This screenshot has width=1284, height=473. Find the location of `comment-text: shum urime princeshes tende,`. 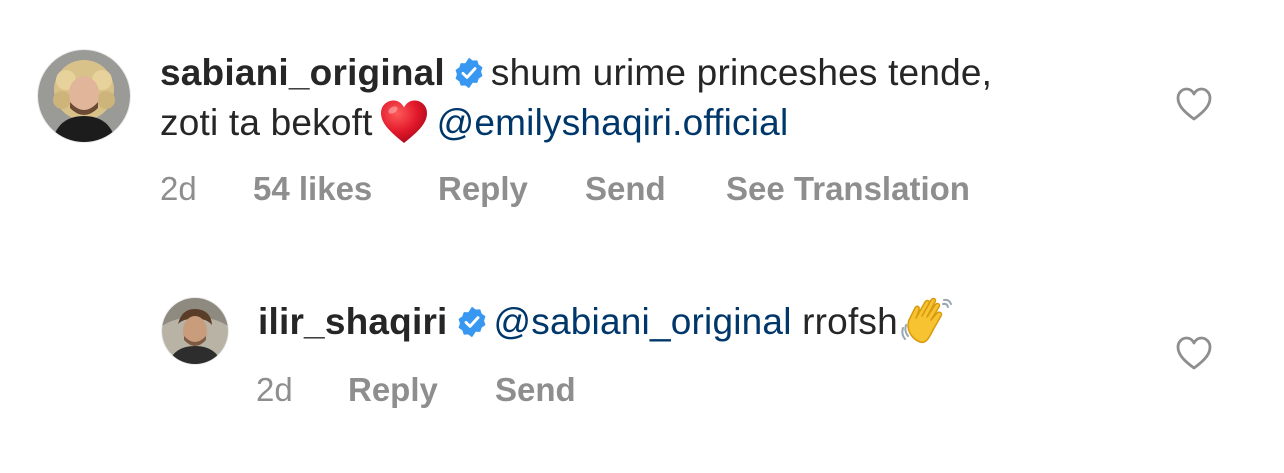

comment-text: shum urime princeshes tende, is located at coordinates (741, 72).